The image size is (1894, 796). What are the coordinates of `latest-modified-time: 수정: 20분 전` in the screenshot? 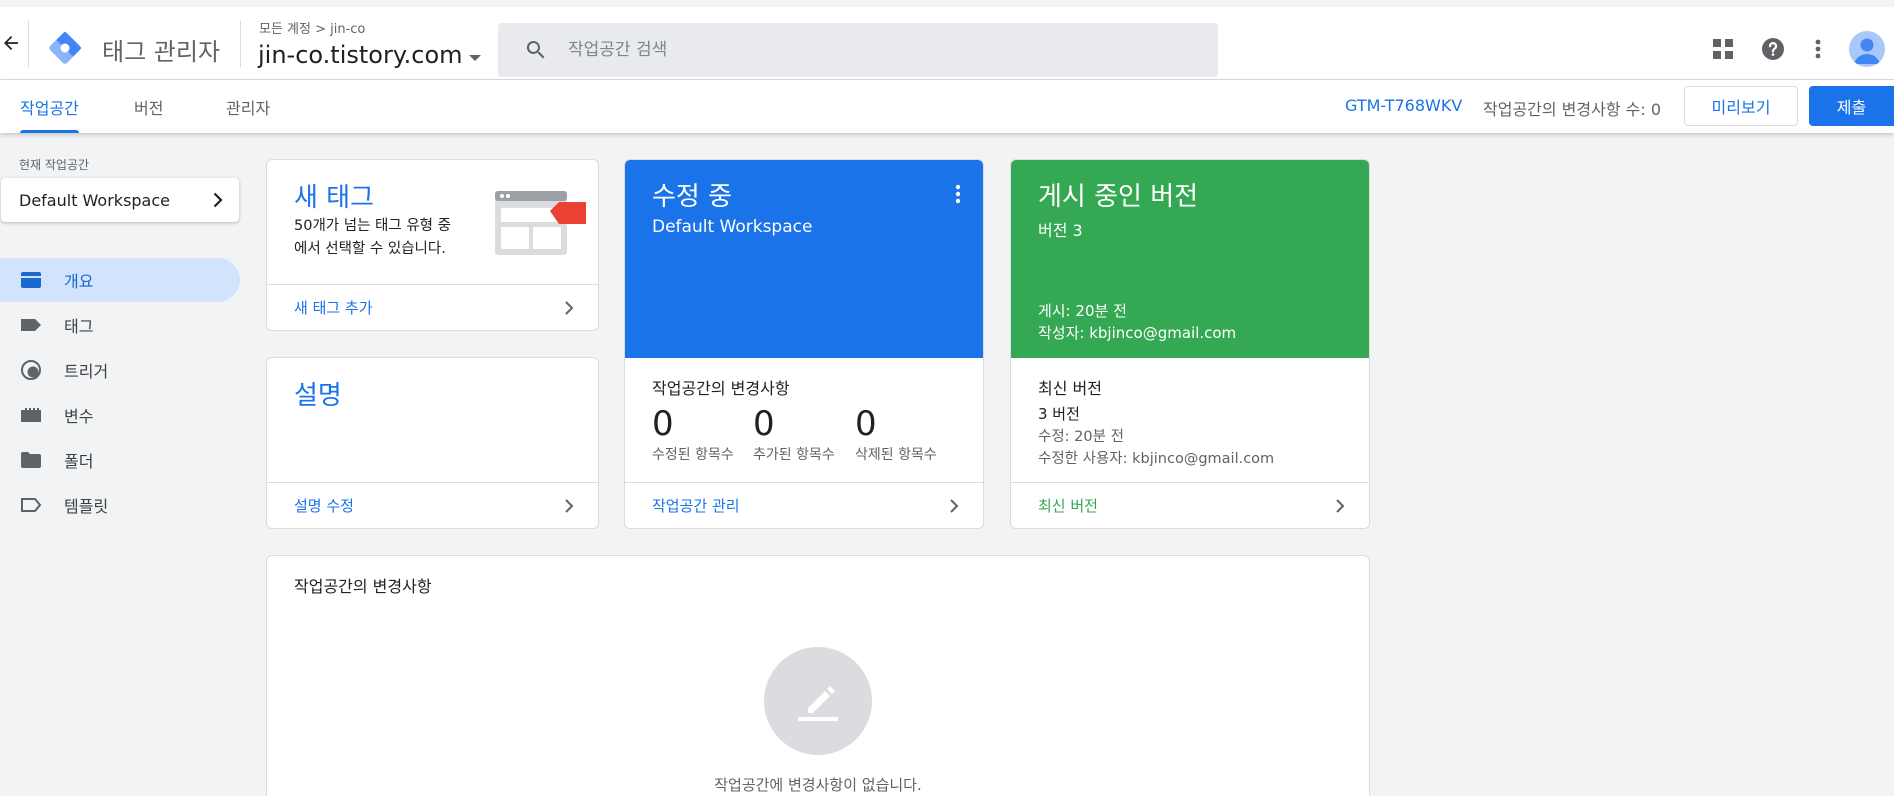 It's located at (1081, 437).